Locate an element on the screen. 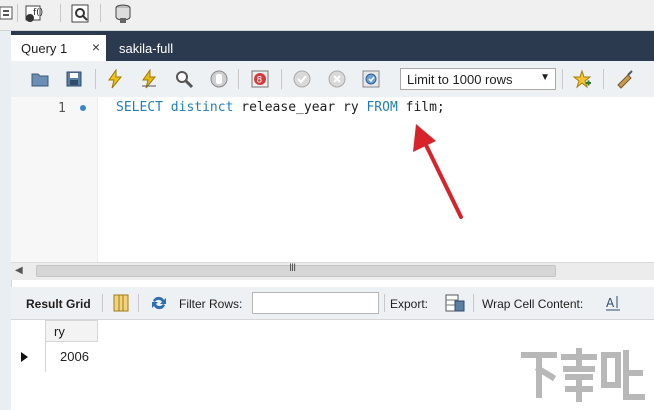 Image resolution: width=654 pixels, height=410 pixels. limit-rows-select: Limit to 1000 rows ▼ is located at coordinates (478, 79).